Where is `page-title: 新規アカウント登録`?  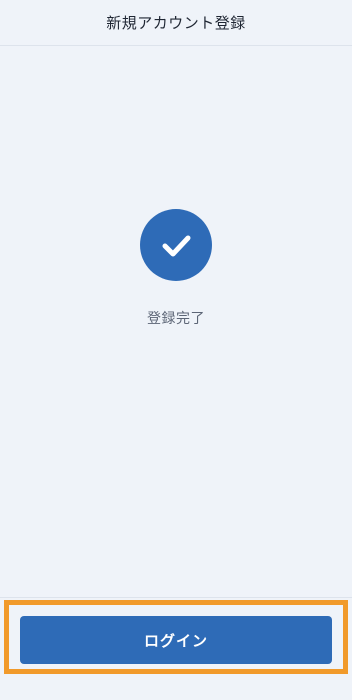
page-title: 新規アカウント登録 is located at coordinates (176, 23).